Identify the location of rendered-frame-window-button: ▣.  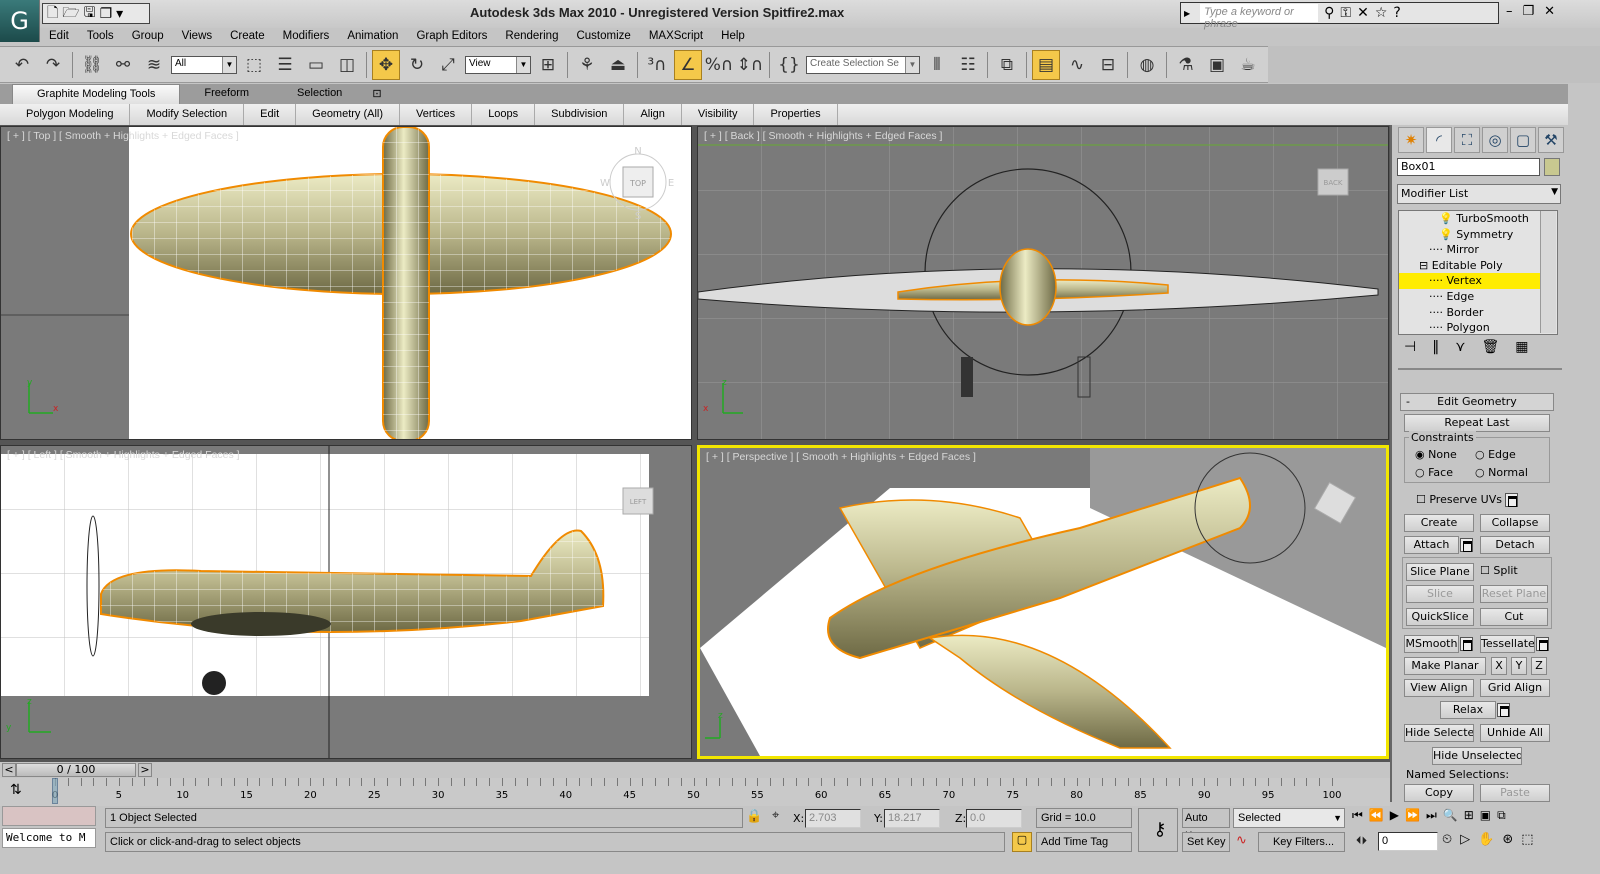
(1217, 65).